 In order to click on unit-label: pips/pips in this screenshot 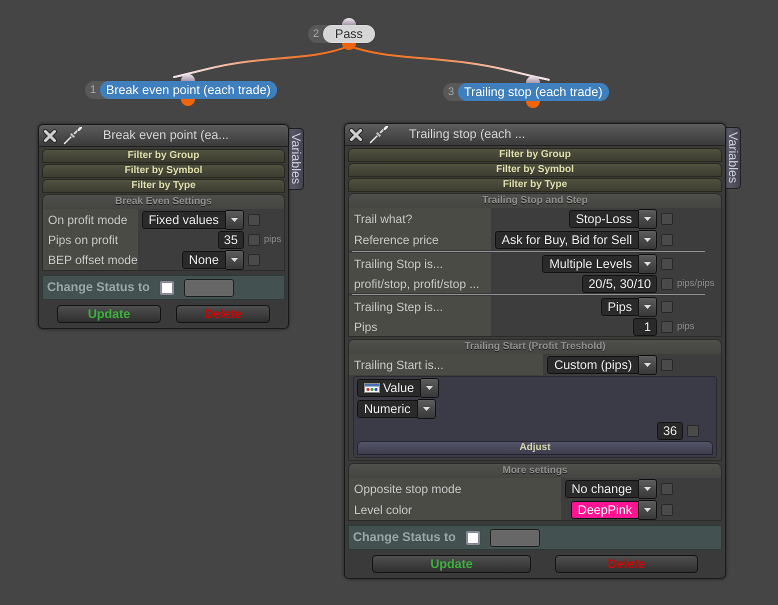, I will do `click(696, 283)`.